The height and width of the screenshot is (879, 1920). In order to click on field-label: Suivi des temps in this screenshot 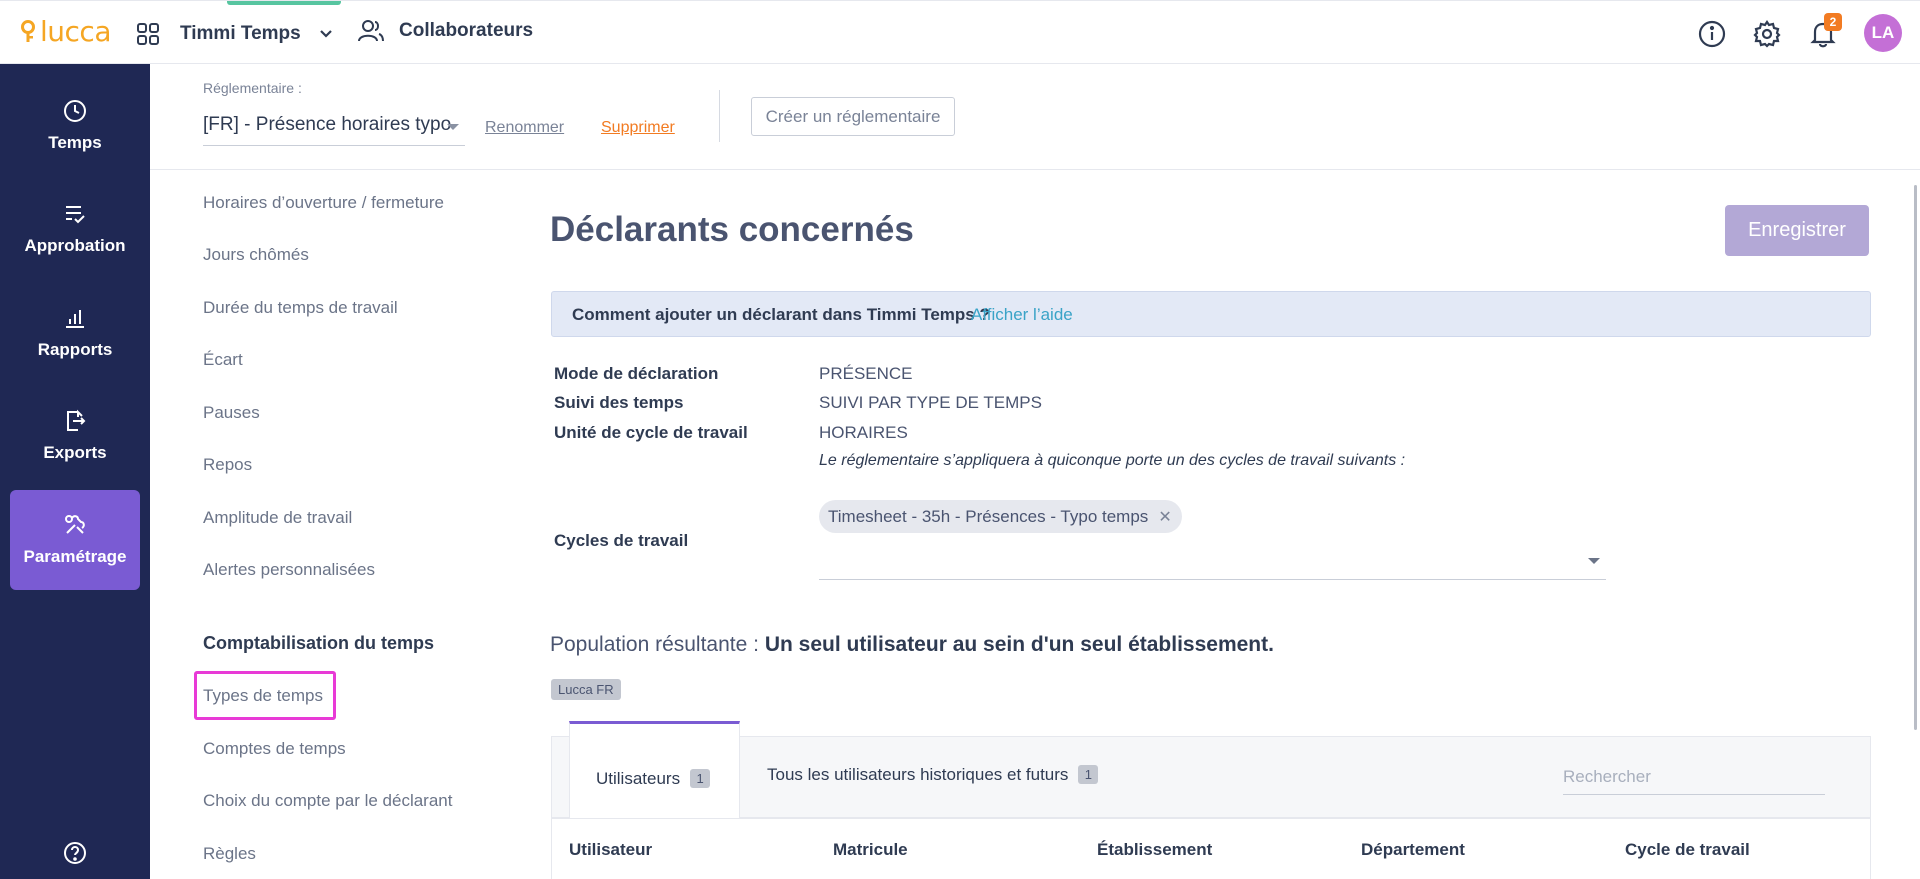, I will do `click(619, 402)`.